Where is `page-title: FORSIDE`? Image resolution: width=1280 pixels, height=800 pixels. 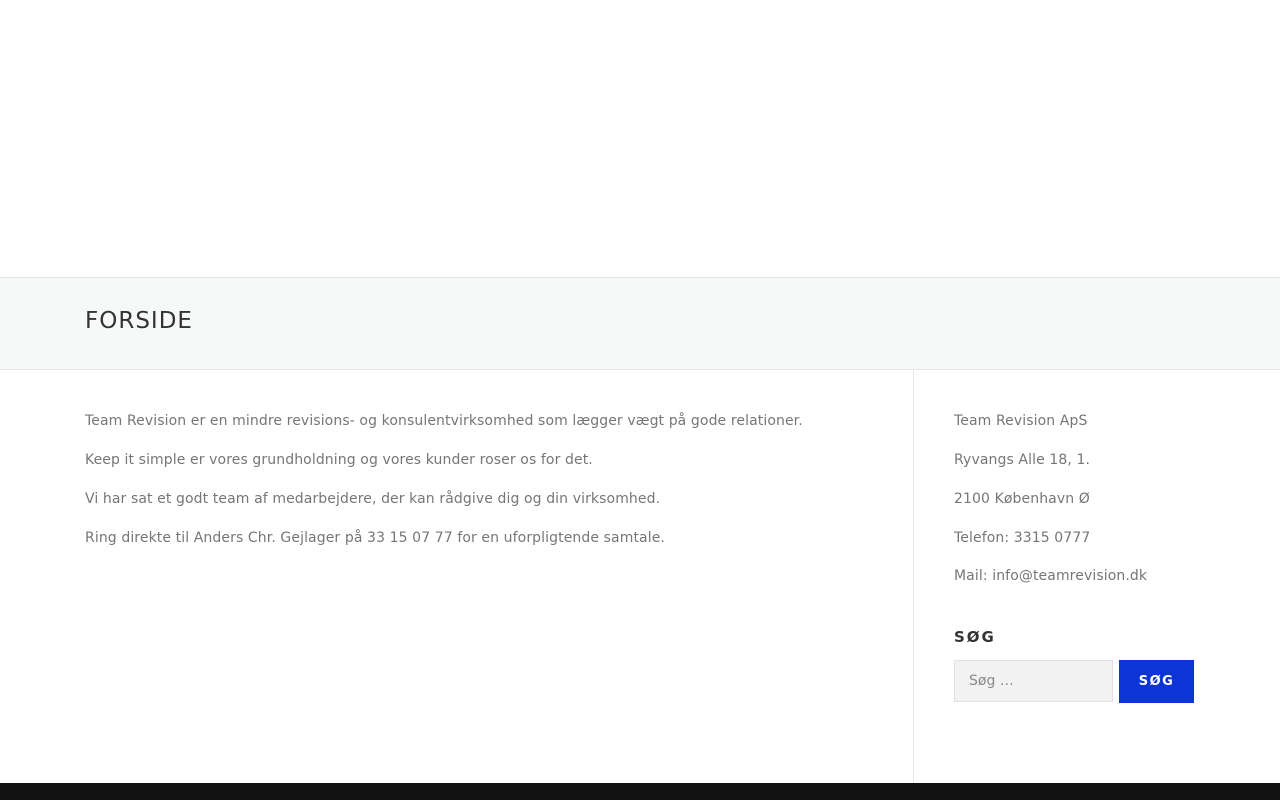
page-title: FORSIDE is located at coordinates (139, 321).